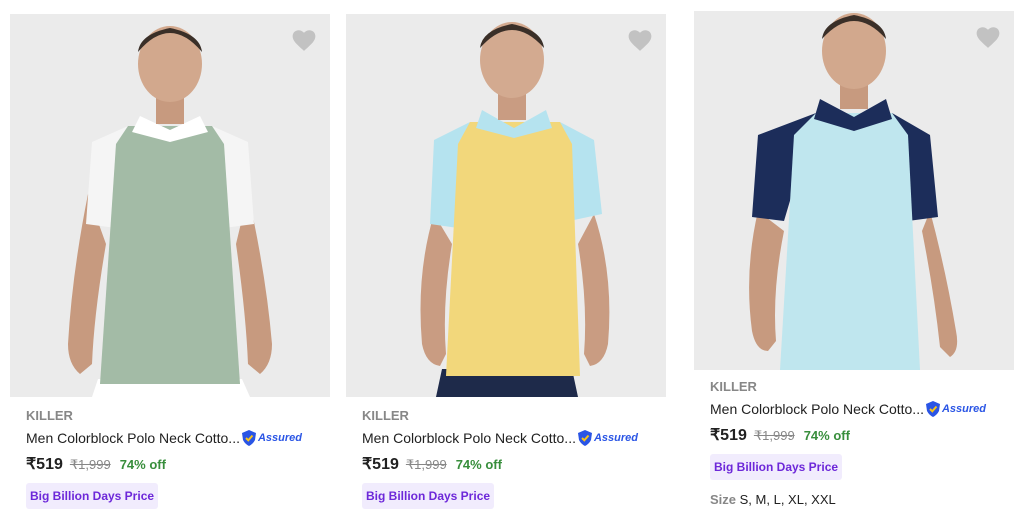  What do you see at coordinates (787, 499) in the screenshot?
I see `size-values: S, M, L, XL, XXL` at bounding box center [787, 499].